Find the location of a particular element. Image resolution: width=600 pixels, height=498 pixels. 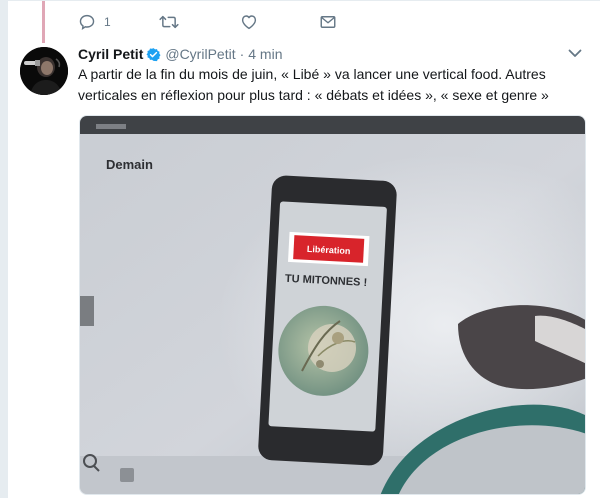

retweet-icon is located at coordinates (169, 22).